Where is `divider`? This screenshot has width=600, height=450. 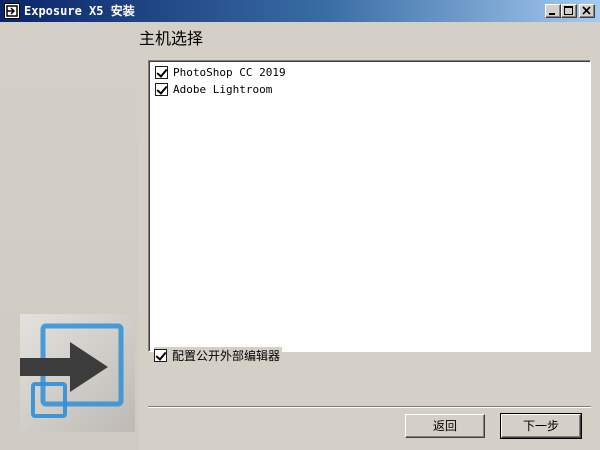
divider is located at coordinates (369, 407).